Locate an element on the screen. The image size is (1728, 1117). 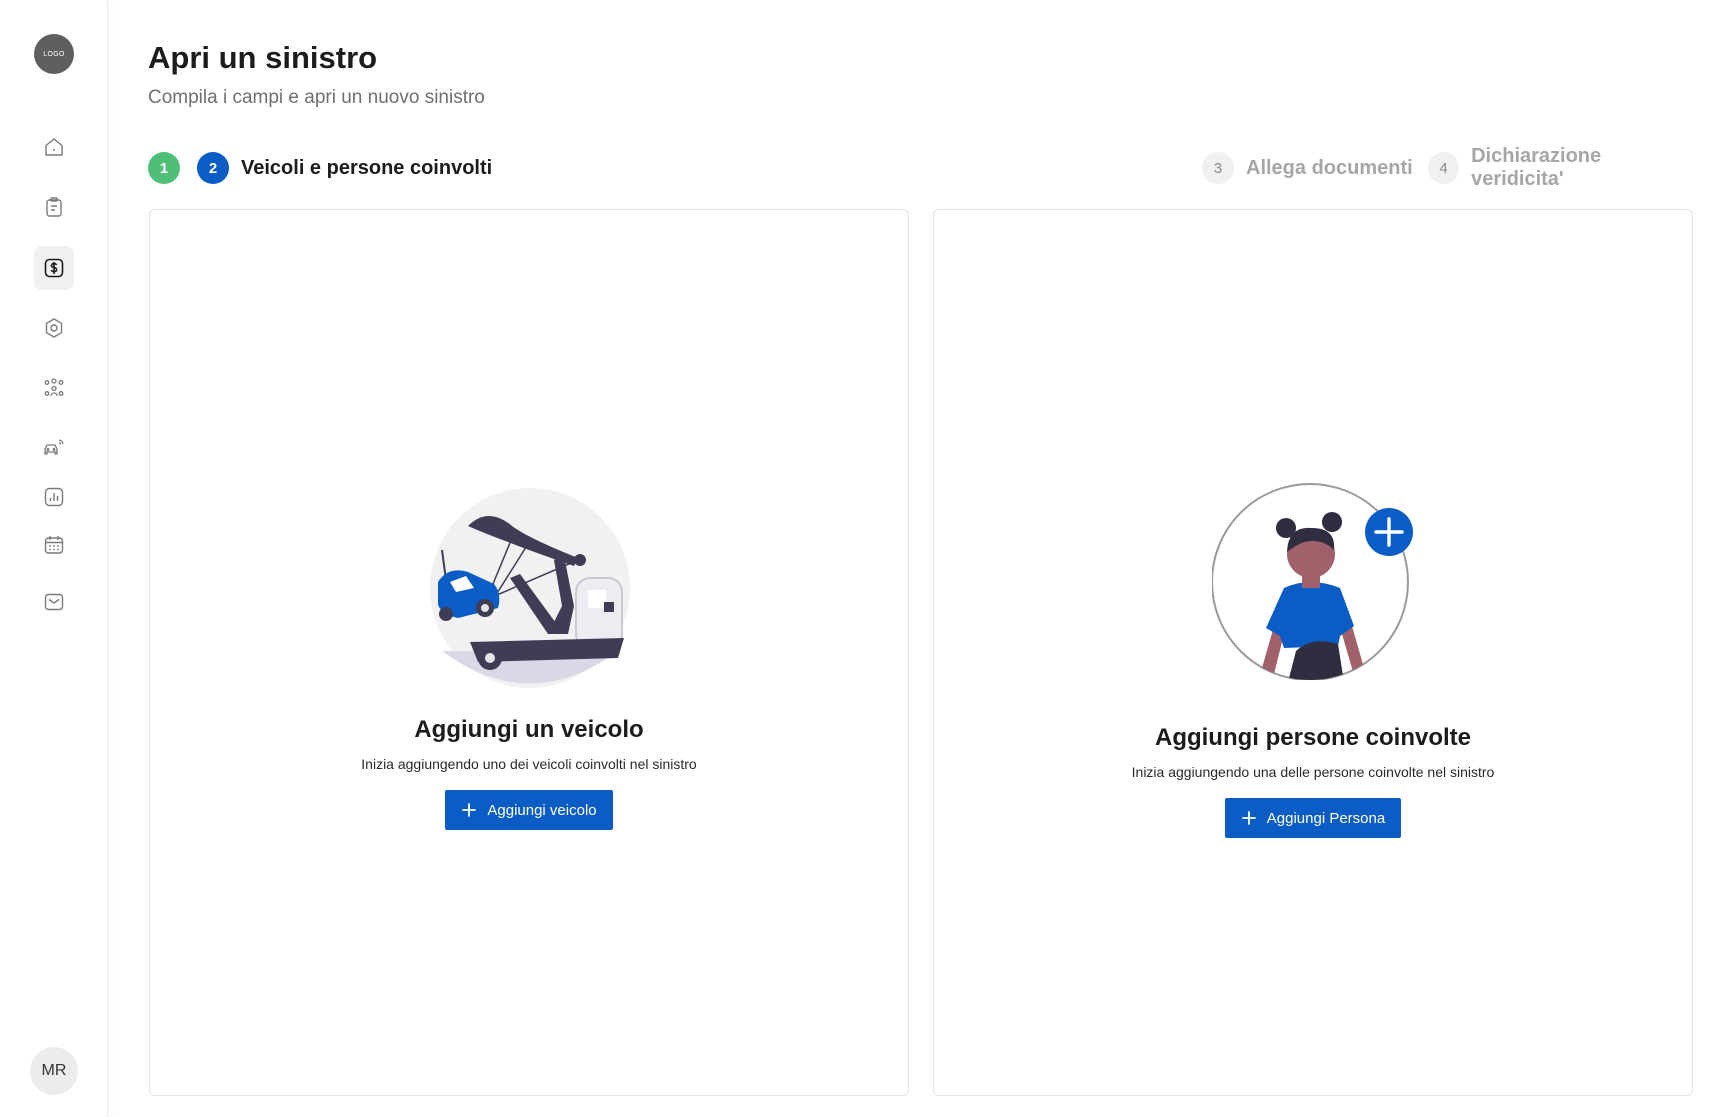
calendar-icon is located at coordinates (54, 545).